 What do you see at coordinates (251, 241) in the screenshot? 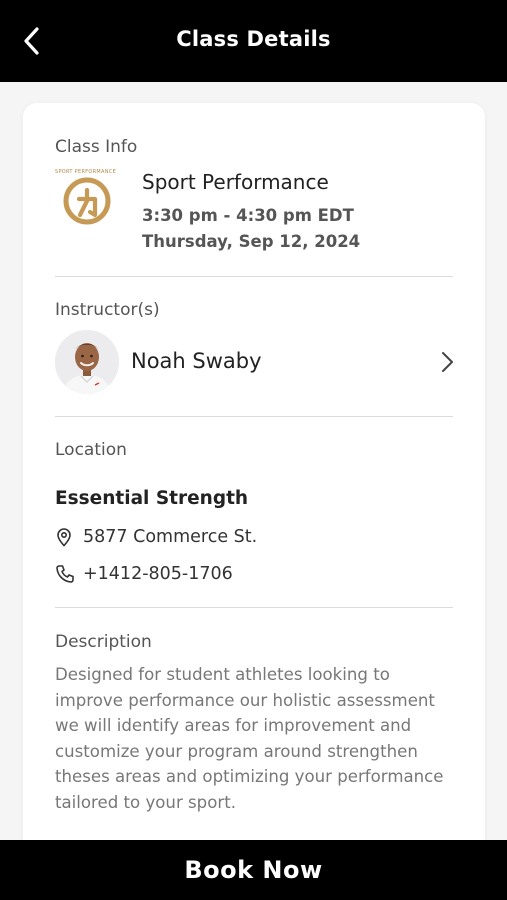
I see `class-date: Thursday, Sep 12, 2024` at bounding box center [251, 241].